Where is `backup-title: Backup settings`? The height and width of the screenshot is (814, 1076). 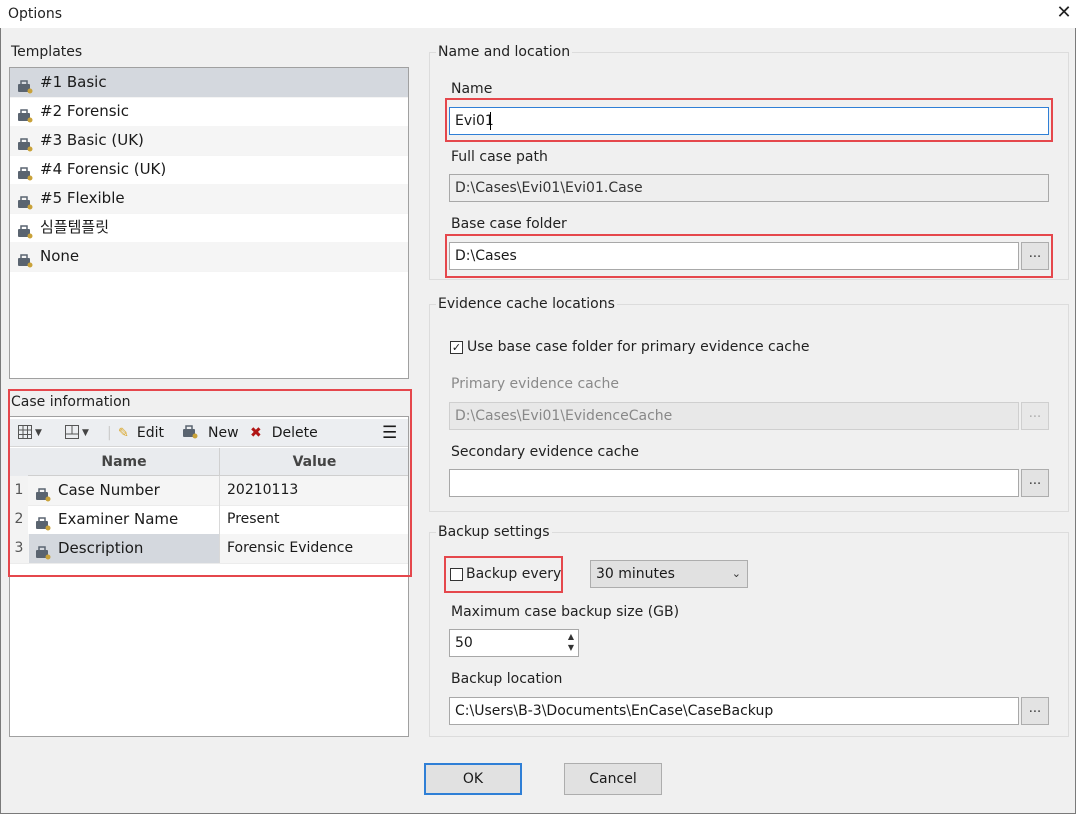 backup-title: Backup settings is located at coordinates (494, 532).